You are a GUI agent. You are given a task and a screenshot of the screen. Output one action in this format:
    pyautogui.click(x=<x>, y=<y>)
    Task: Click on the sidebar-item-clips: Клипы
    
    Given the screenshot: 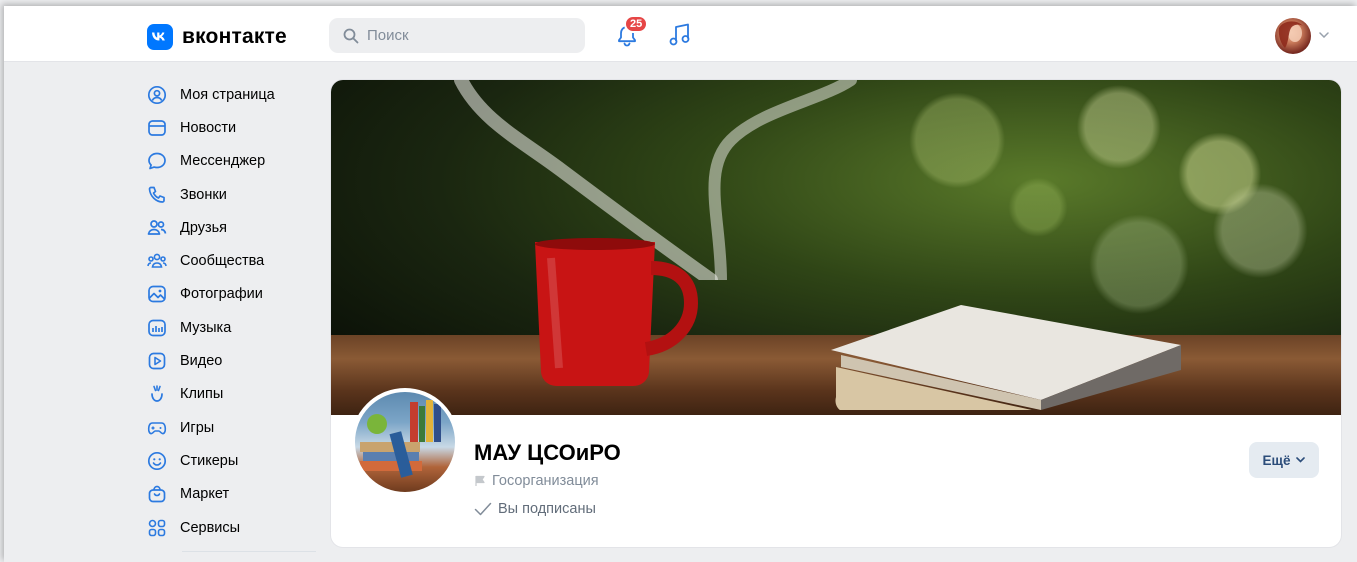 What is the action you would take?
    pyautogui.click(x=232, y=394)
    